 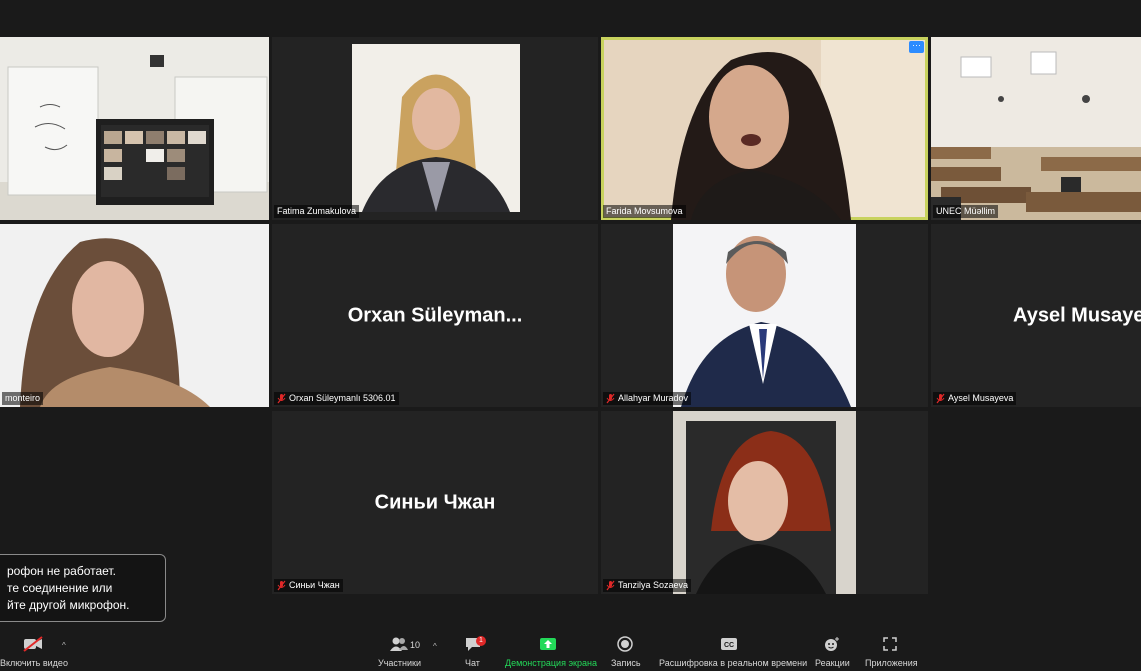 What do you see at coordinates (342, 398) in the screenshot?
I see `participant-name: Orxan Süleymanlı 5306.01` at bounding box center [342, 398].